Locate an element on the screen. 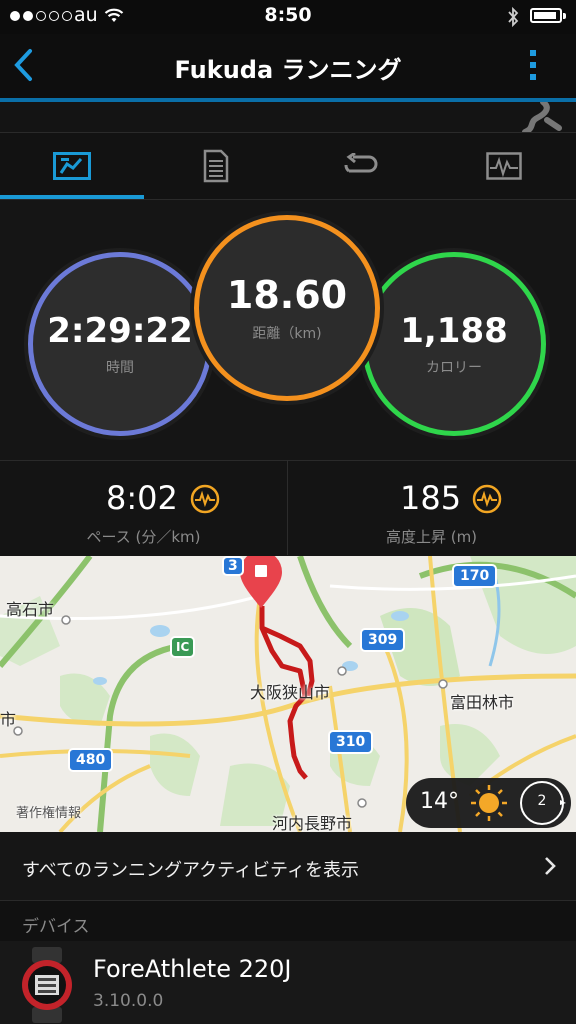 The width and height of the screenshot is (576, 1024). map-label-osakasayama: 大阪狭山市 is located at coordinates (290, 692).